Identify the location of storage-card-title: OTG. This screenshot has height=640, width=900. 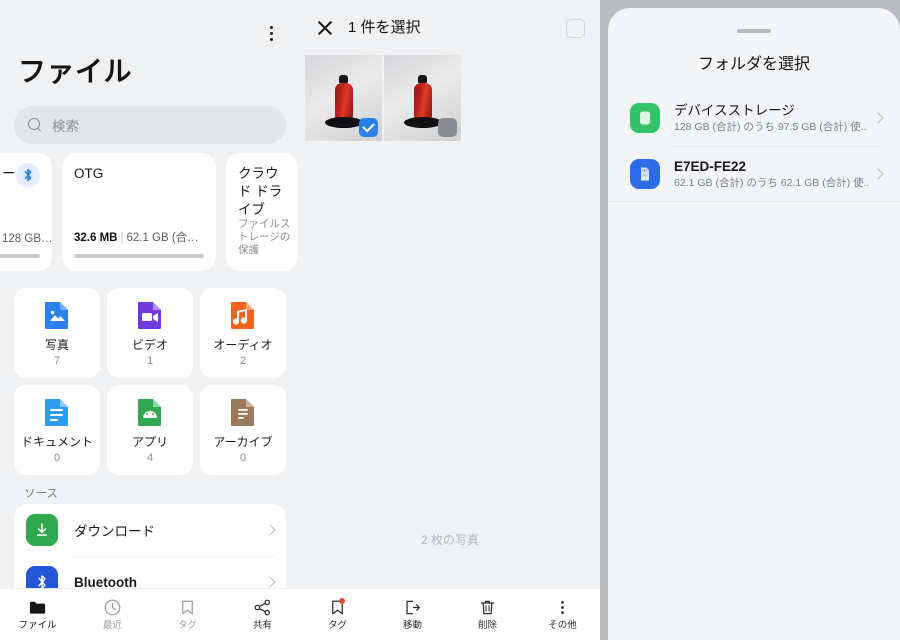
(89, 173).